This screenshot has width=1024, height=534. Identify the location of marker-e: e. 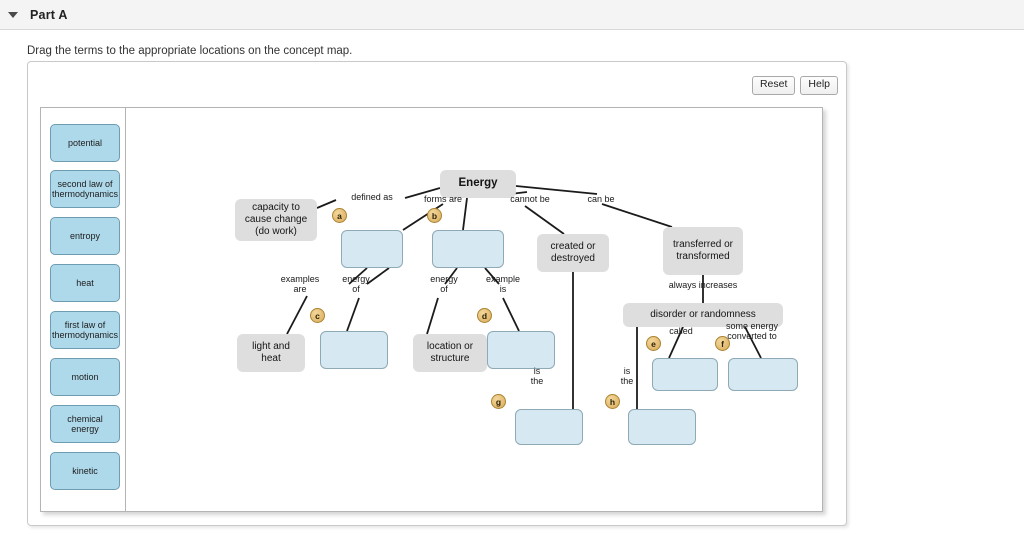
(653, 343).